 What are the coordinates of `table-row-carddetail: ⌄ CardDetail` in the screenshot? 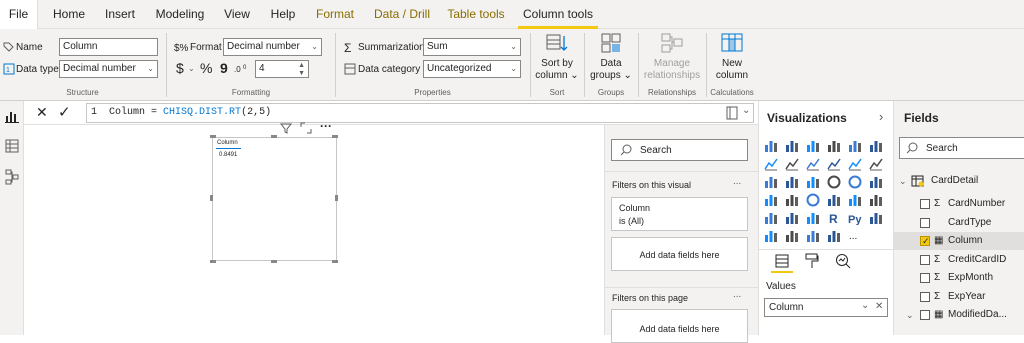 It's located at (959, 181).